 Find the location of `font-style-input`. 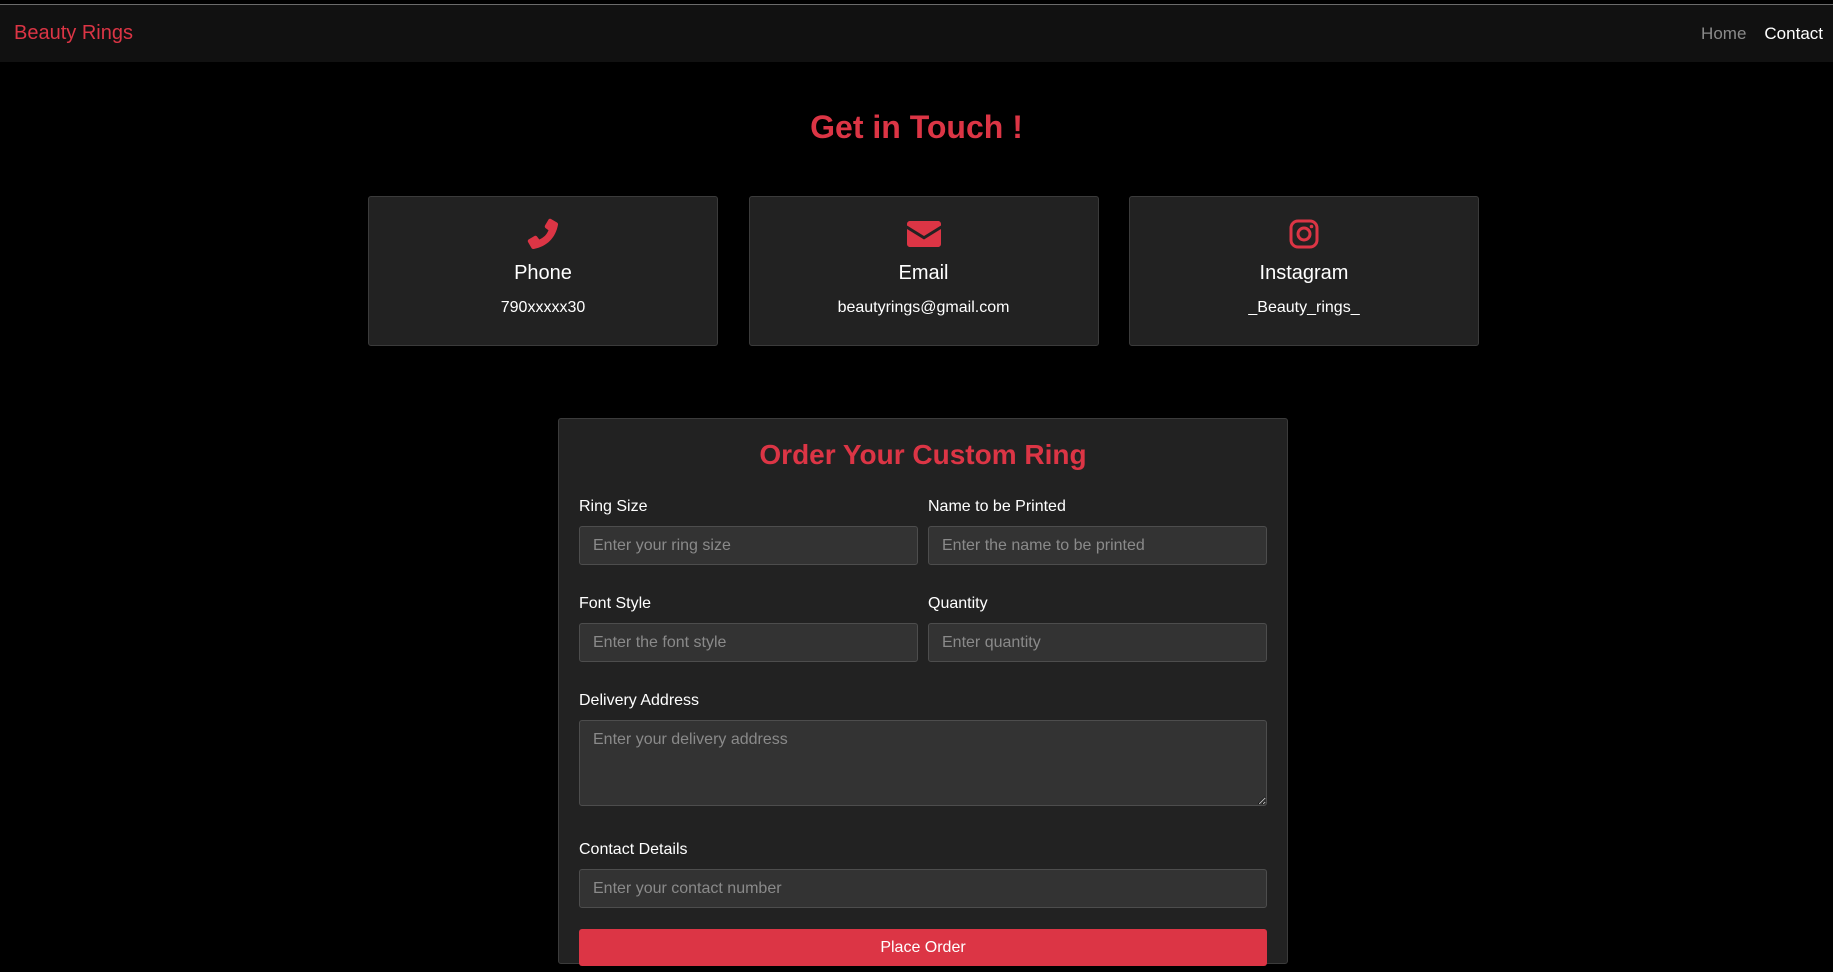

font-style-input is located at coordinates (748, 642).